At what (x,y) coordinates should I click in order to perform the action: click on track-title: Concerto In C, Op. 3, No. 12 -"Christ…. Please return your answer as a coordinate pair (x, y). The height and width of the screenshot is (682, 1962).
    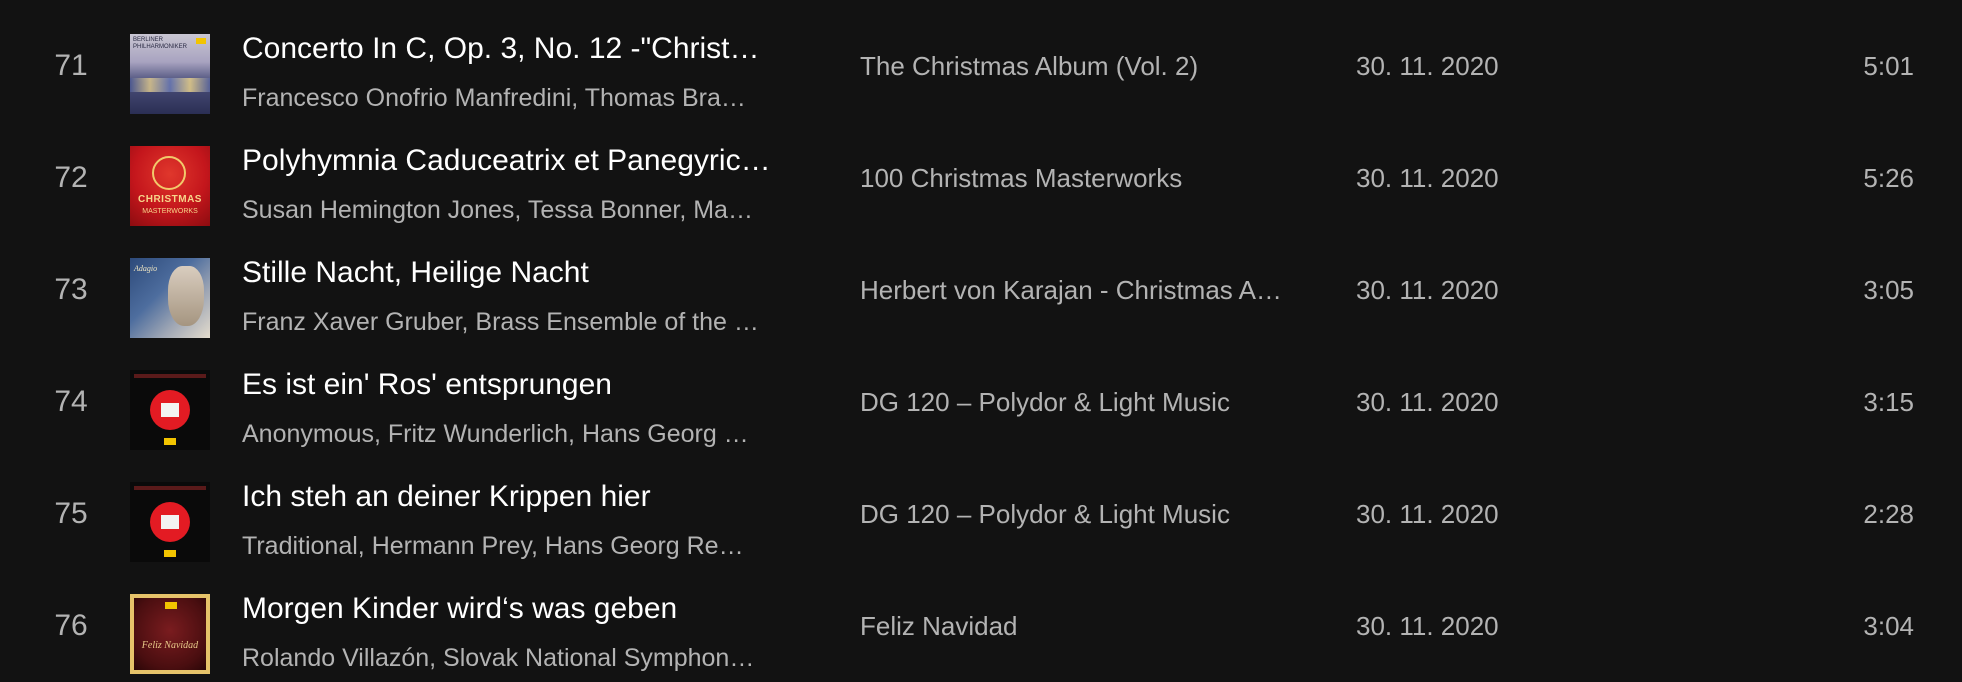
    Looking at the image, I should click on (528, 49).